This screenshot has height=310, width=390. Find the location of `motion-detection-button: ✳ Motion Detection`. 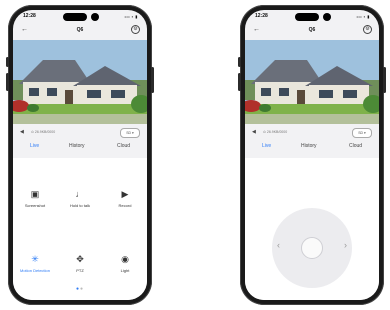

motion-detection-button: ✳ Motion Detection is located at coordinates (35, 263).